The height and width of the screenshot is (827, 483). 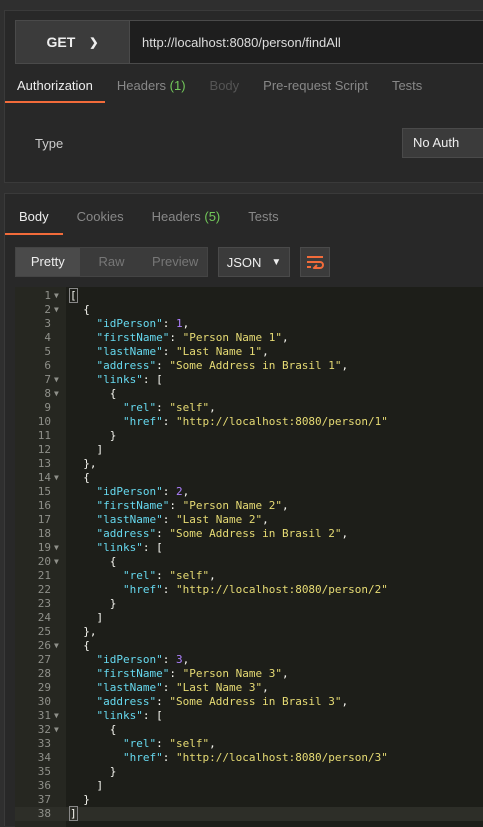 I want to click on language-label: JSON, so click(x=244, y=262).